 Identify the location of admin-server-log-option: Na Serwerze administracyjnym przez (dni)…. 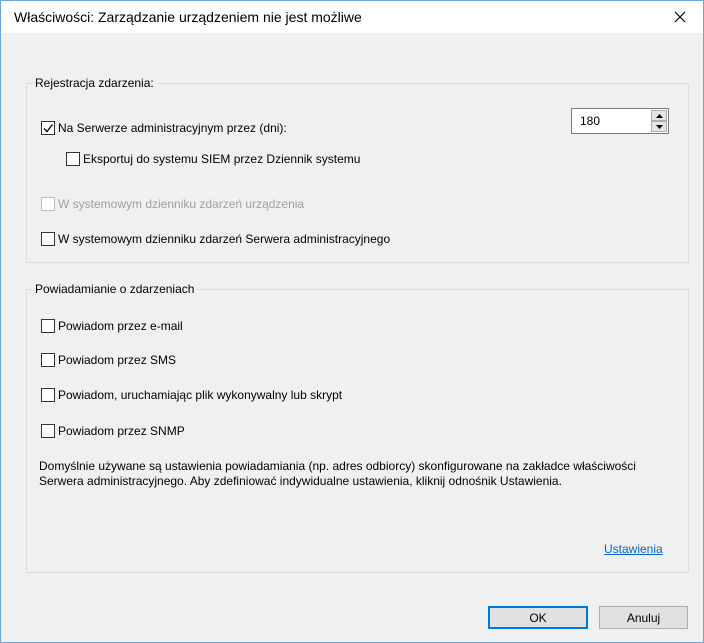
(164, 128).